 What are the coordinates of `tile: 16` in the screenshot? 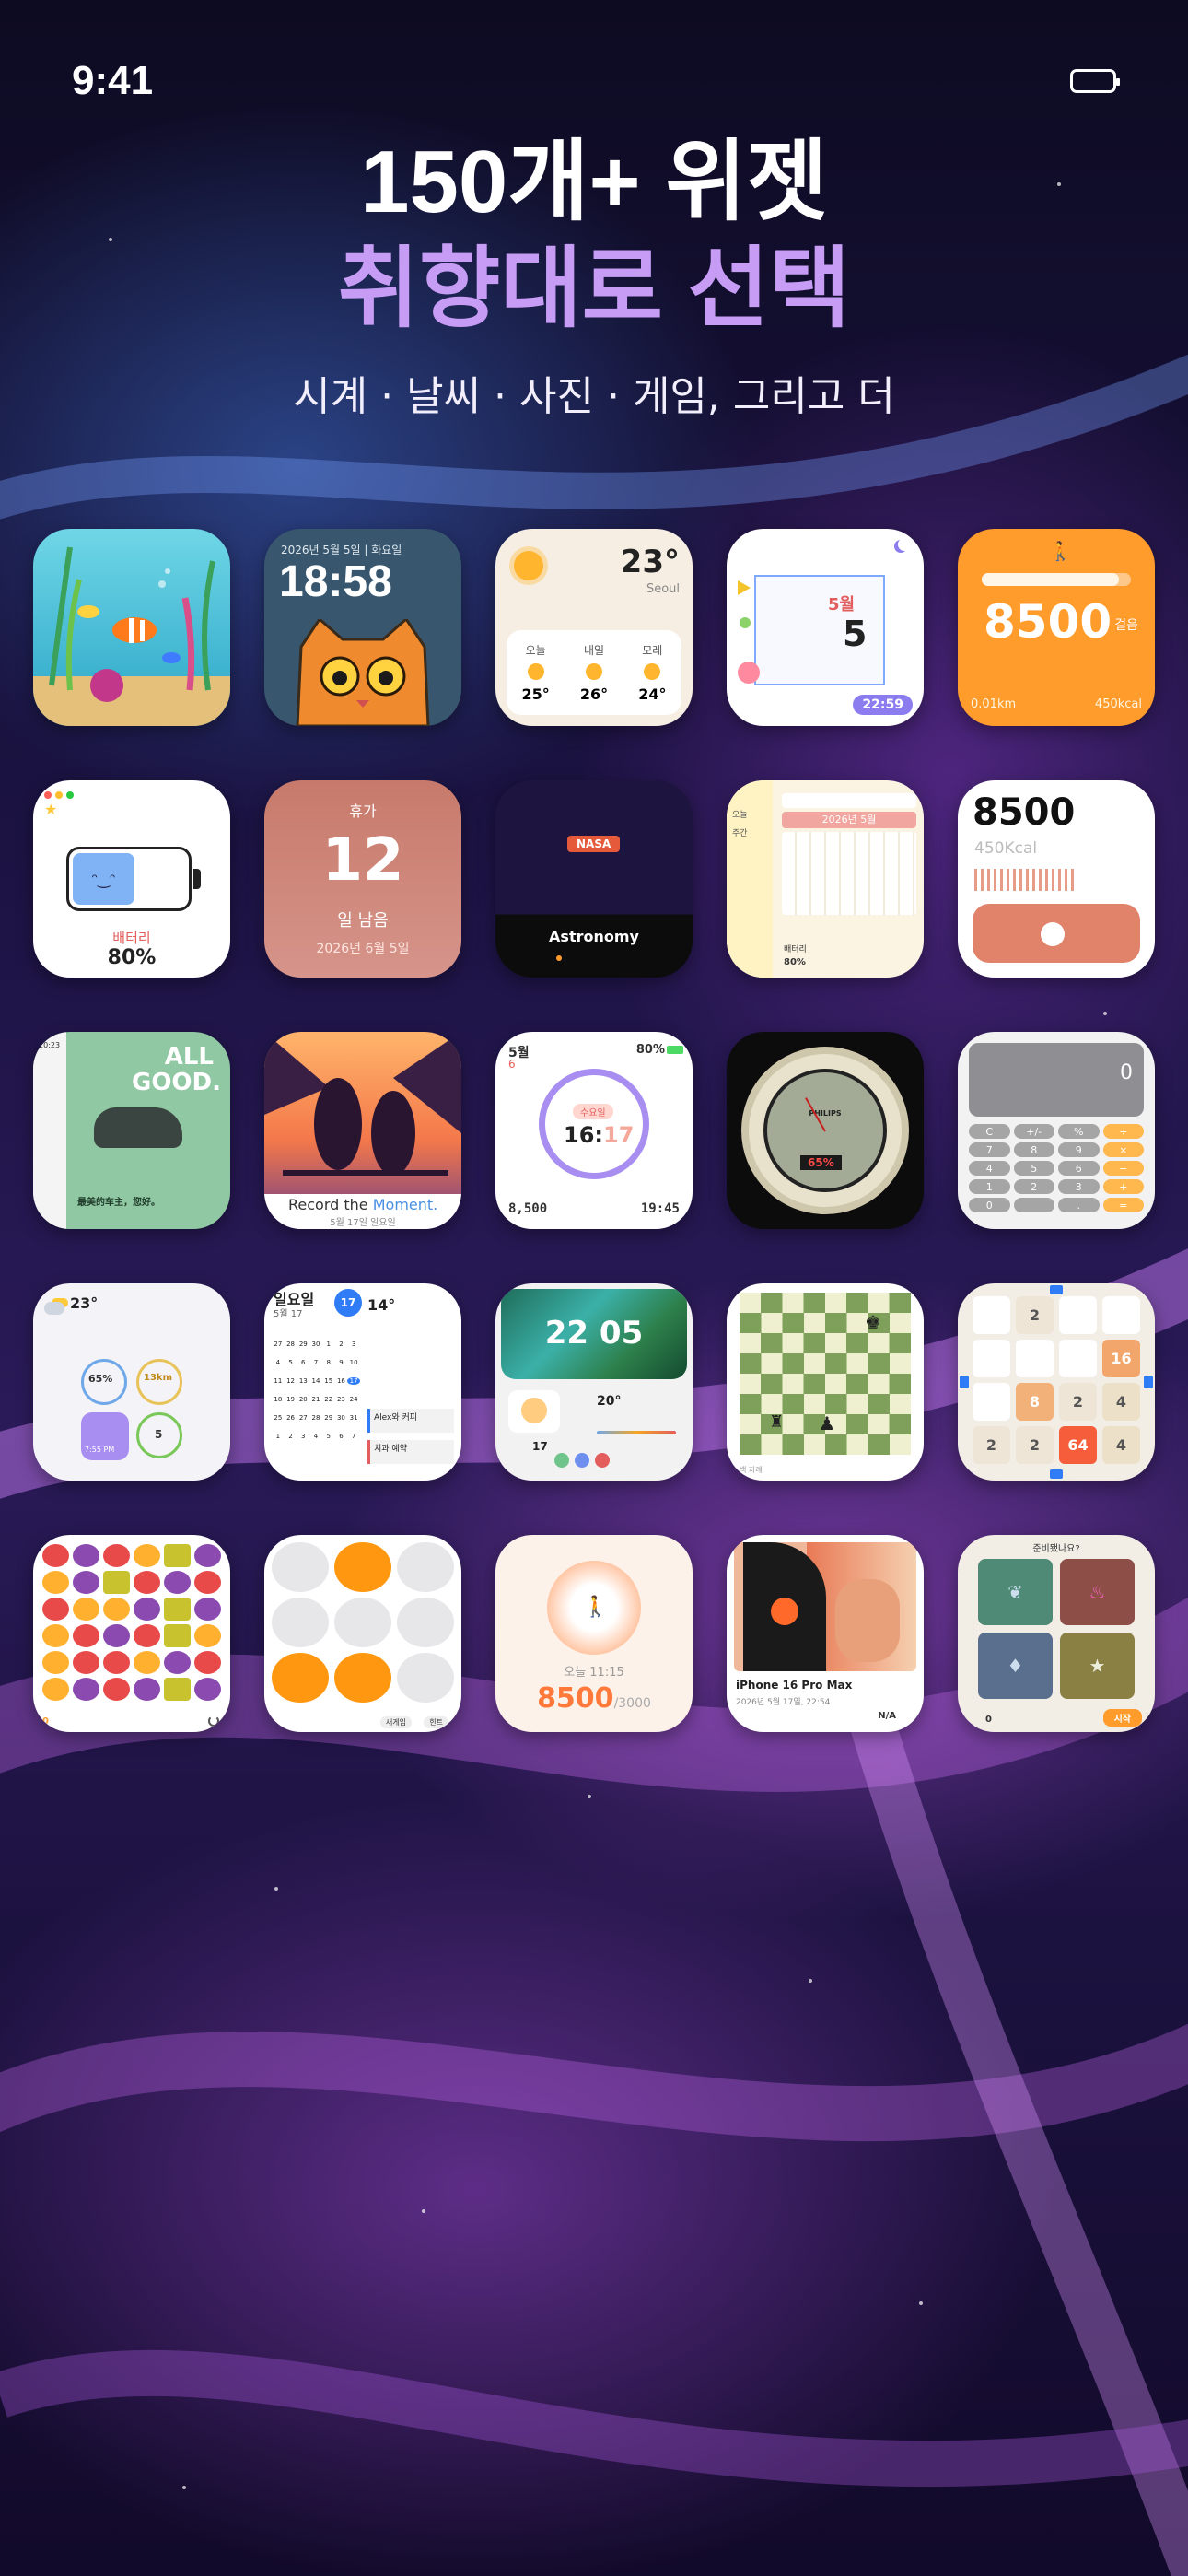 It's located at (1121, 1358).